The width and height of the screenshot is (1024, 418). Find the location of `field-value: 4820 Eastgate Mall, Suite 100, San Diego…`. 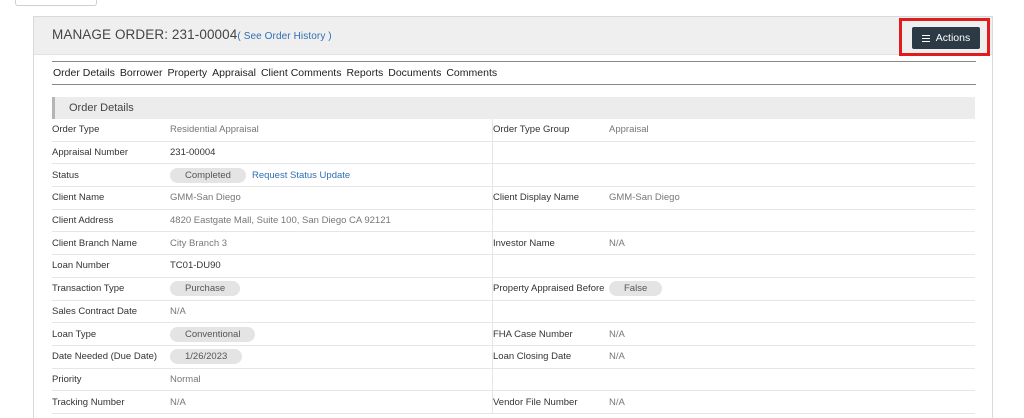

field-value: 4820 Eastgate Mall, Suite 100, San Diego… is located at coordinates (331, 221).